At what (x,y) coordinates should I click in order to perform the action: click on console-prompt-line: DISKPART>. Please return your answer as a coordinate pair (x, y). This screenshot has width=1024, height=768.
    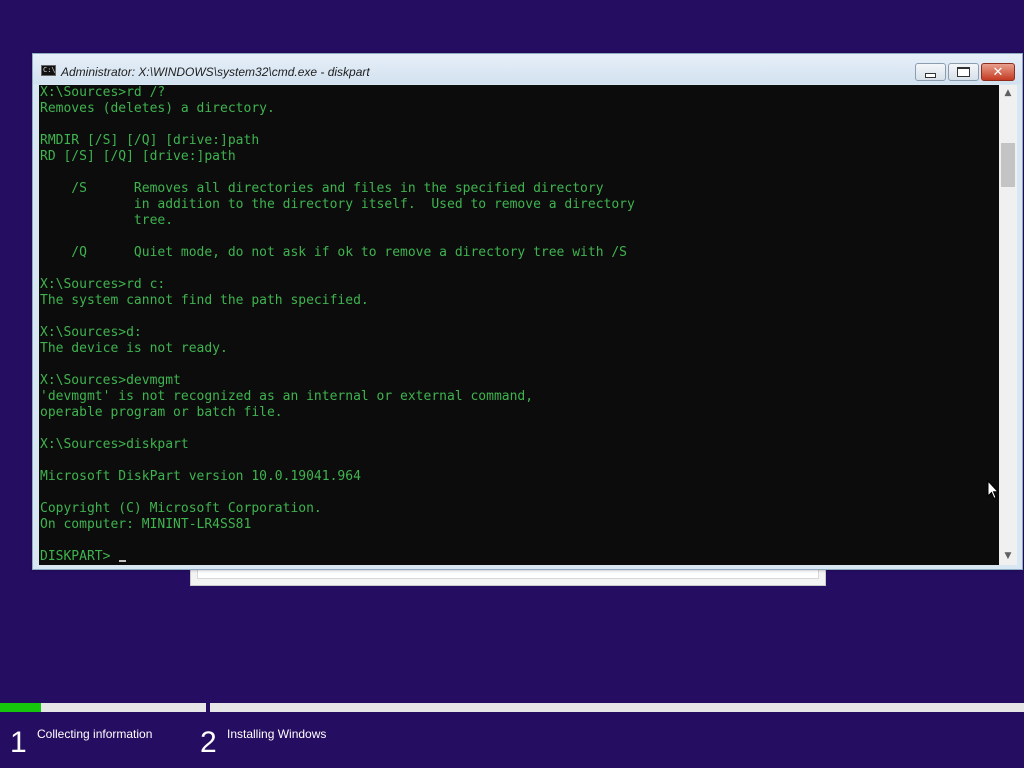
    Looking at the image, I should click on (519, 557).